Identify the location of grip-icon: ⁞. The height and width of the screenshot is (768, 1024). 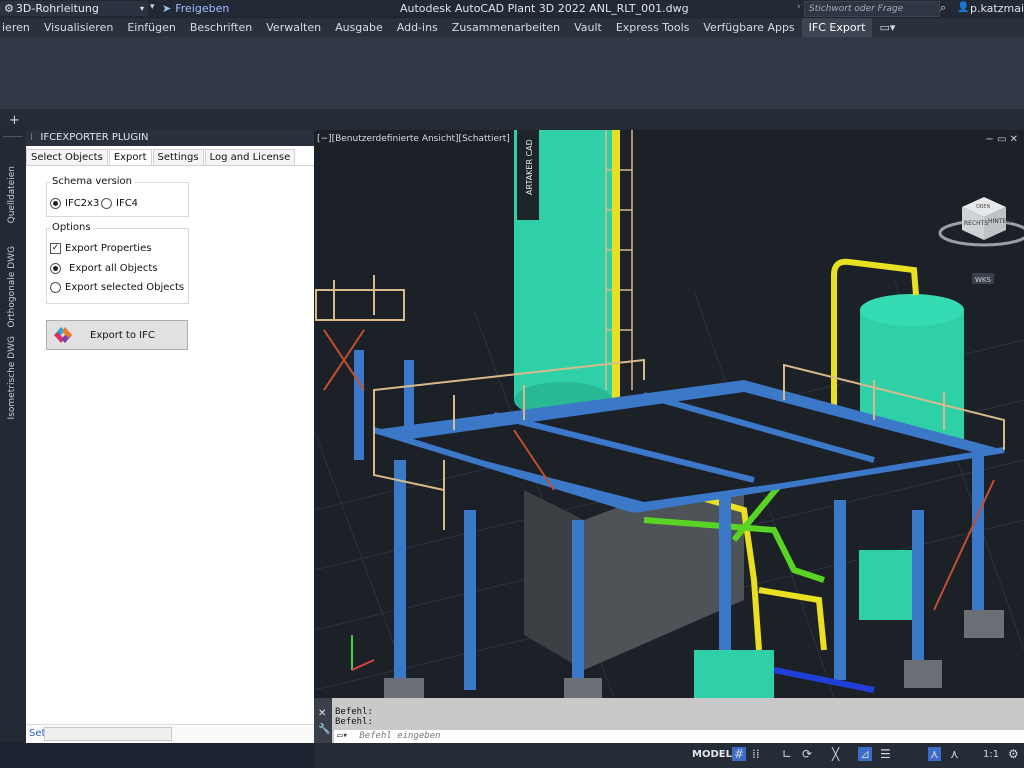
(32, 137).